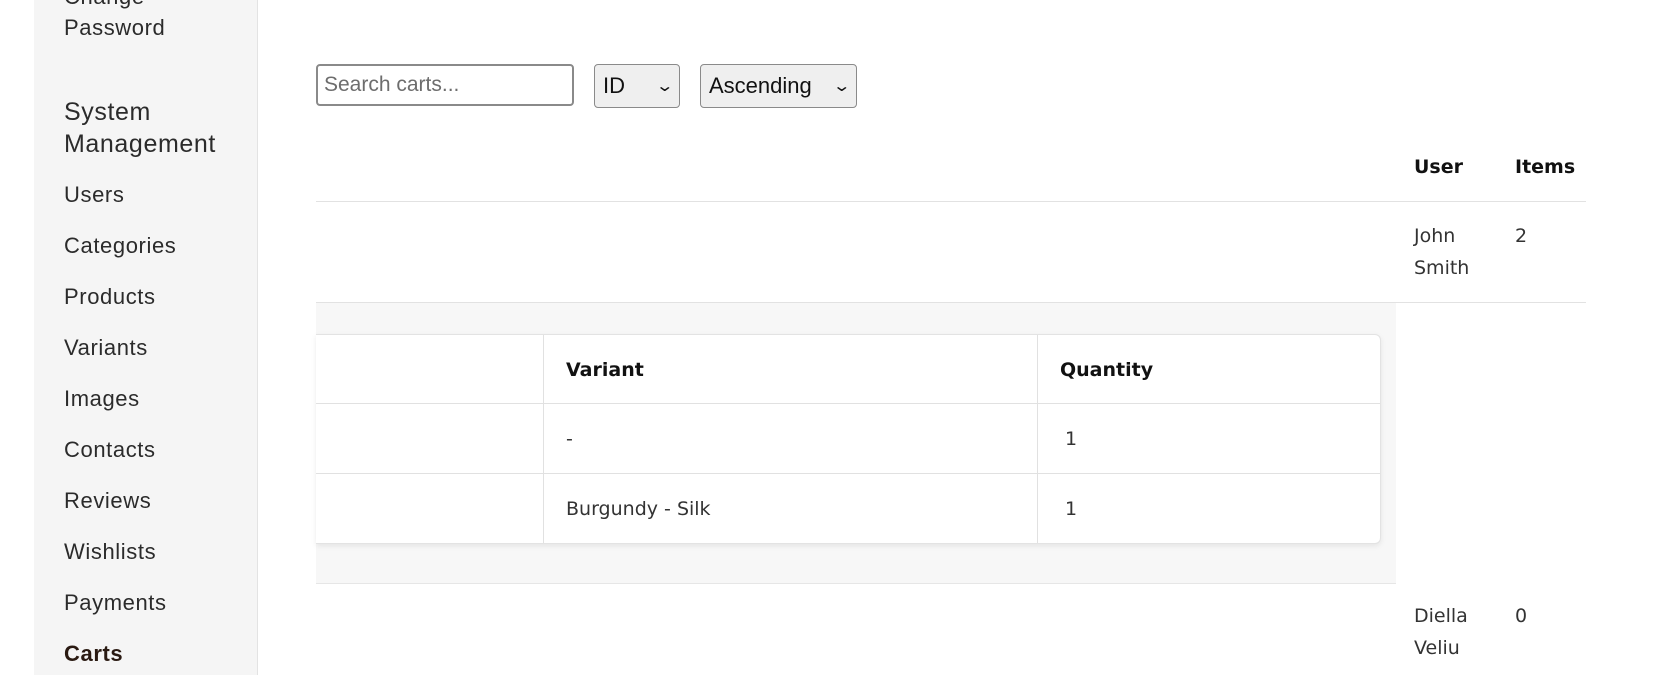  I want to click on sort-order-select: Ascending ⌄, so click(778, 86).